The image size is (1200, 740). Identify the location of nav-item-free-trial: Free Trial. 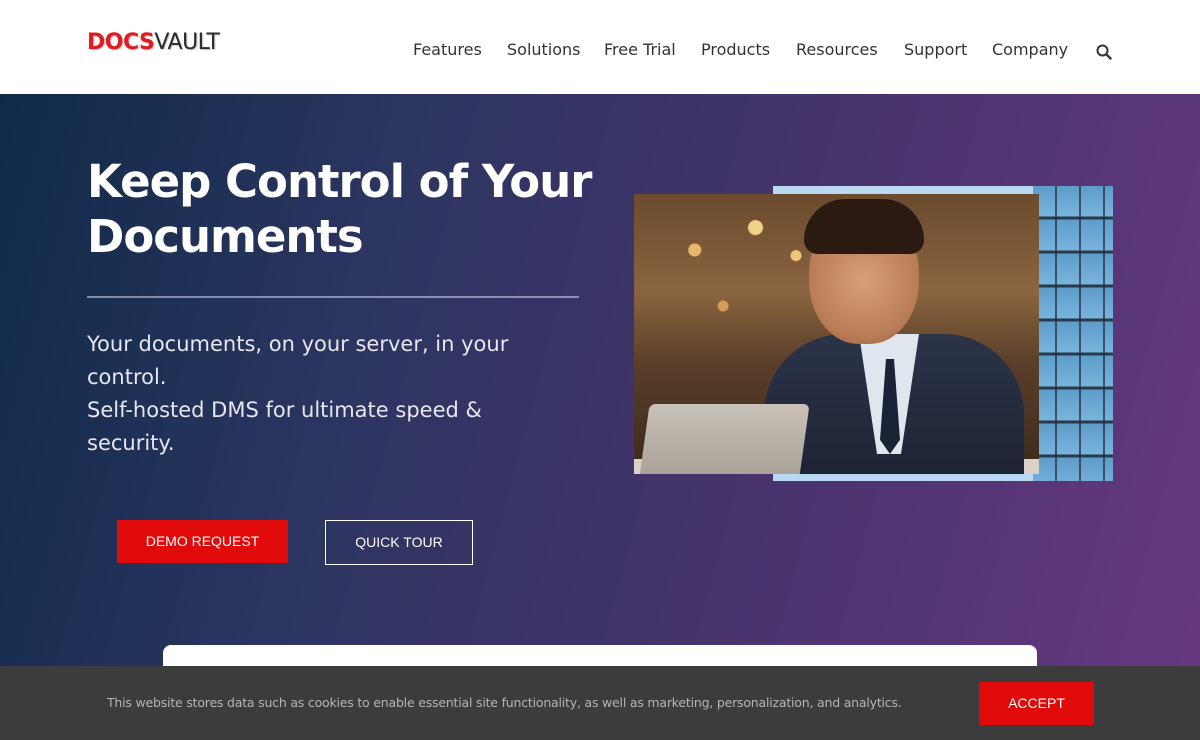
(640, 49).